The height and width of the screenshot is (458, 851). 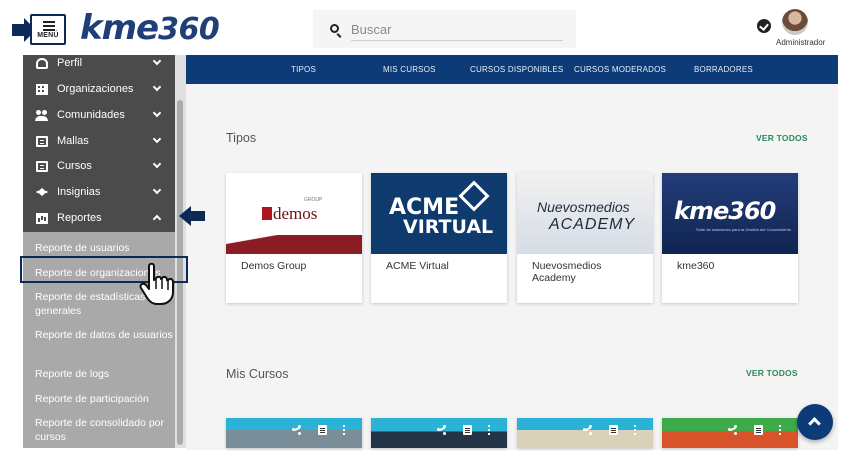 I want to click on search-underline, so click(x=457, y=40).